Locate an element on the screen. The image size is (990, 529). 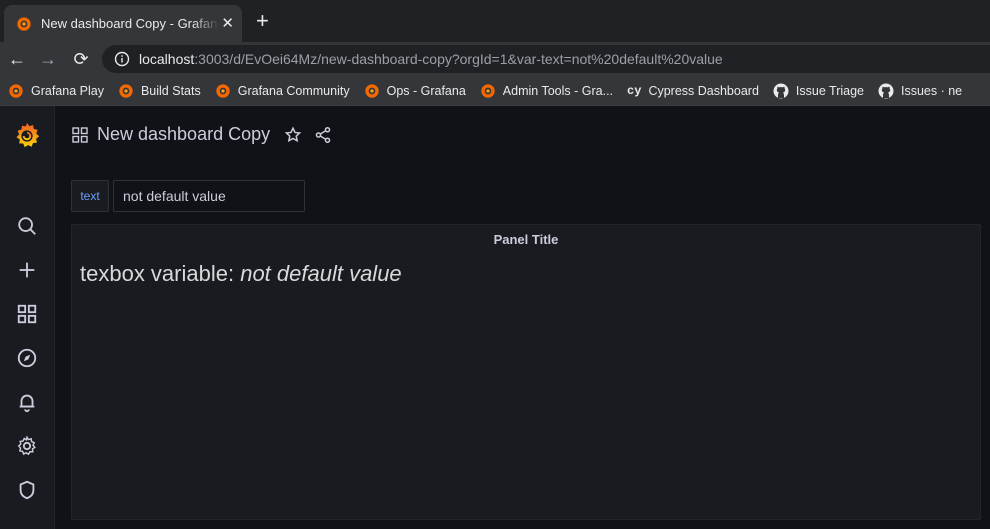
browser-tab: New dashboard Copy - Grafana ✕ is located at coordinates (123, 23).